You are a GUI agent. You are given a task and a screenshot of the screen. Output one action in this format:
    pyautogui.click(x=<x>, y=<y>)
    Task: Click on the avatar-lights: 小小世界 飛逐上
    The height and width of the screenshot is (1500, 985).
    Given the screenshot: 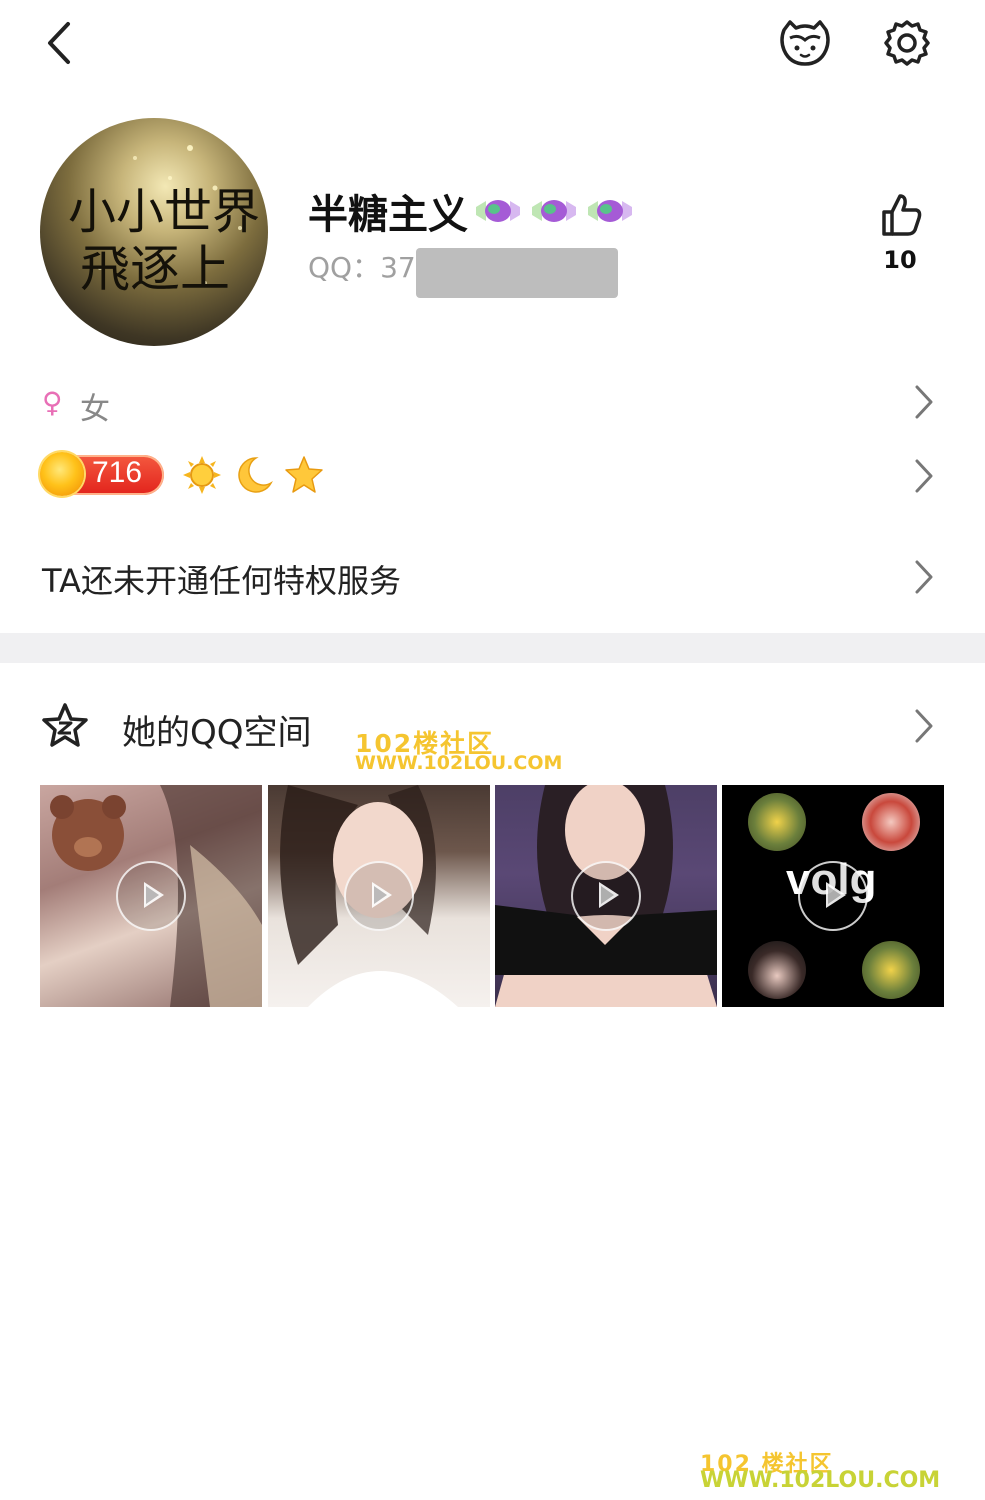 What is the action you would take?
    pyautogui.click(x=164, y=221)
    